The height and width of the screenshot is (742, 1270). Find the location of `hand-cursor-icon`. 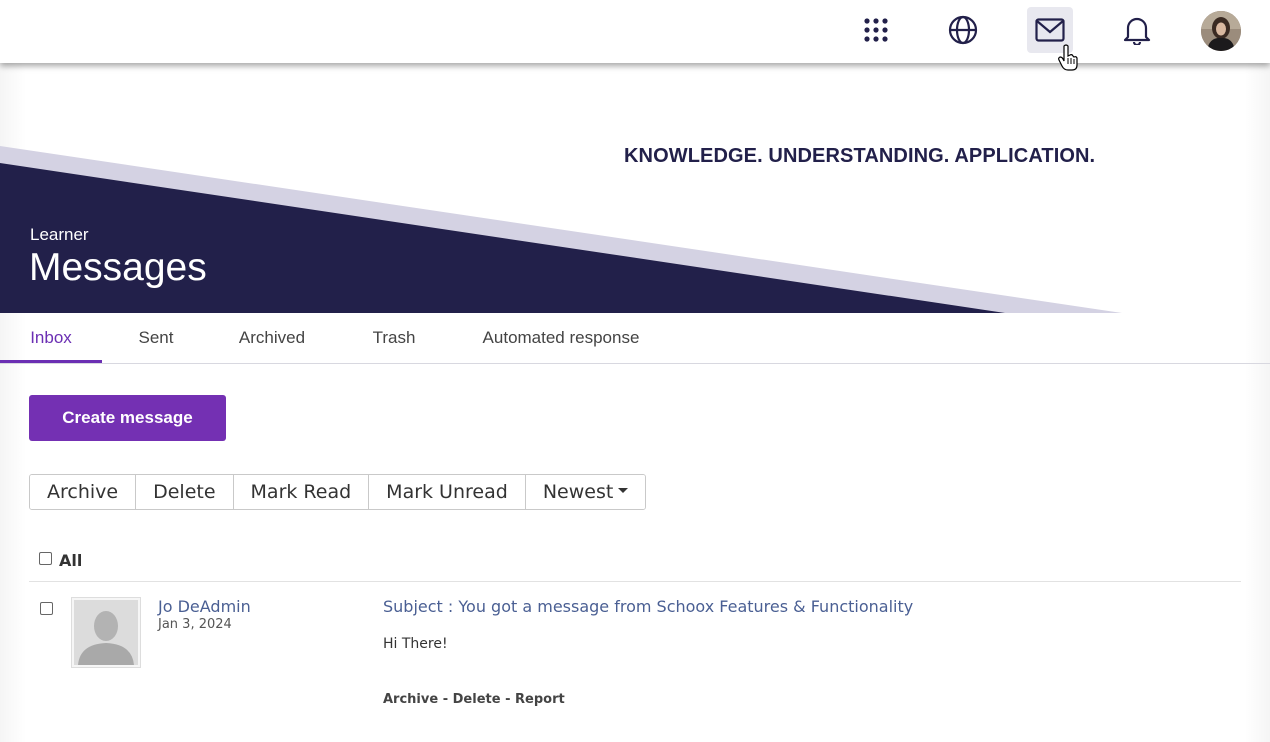

hand-cursor-icon is located at coordinates (1068, 57).